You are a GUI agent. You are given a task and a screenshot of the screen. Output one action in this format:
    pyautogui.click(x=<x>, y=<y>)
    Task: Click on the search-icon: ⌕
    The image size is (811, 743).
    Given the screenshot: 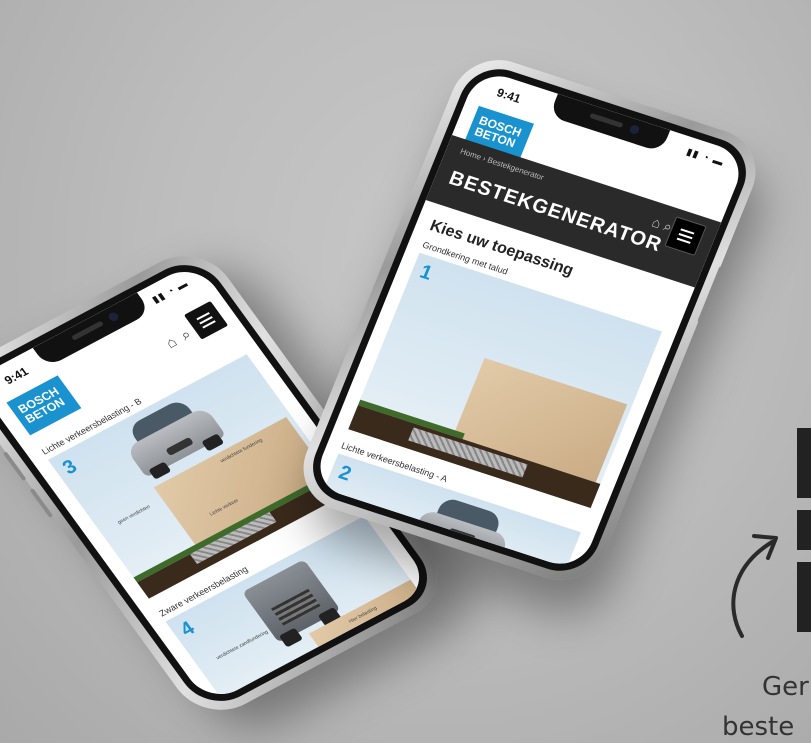 What is the action you would take?
    pyautogui.click(x=186, y=335)
    